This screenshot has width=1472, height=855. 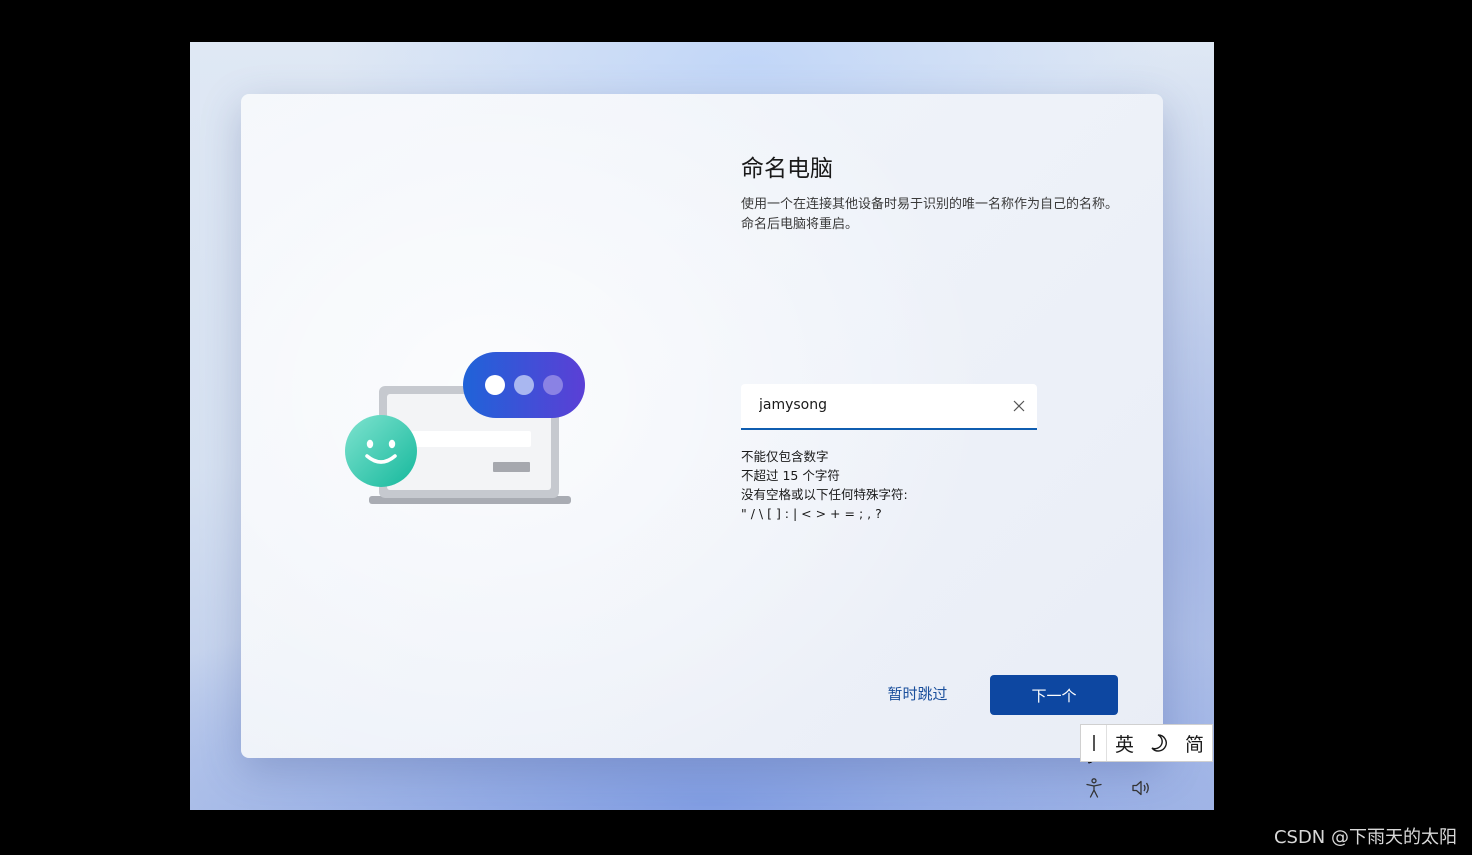 What do you see at coordinates (824, 494) in the screenshot?
I see `rule-item: 没有空格或以下任何特殊字符:` at bounding box center [824, 494].